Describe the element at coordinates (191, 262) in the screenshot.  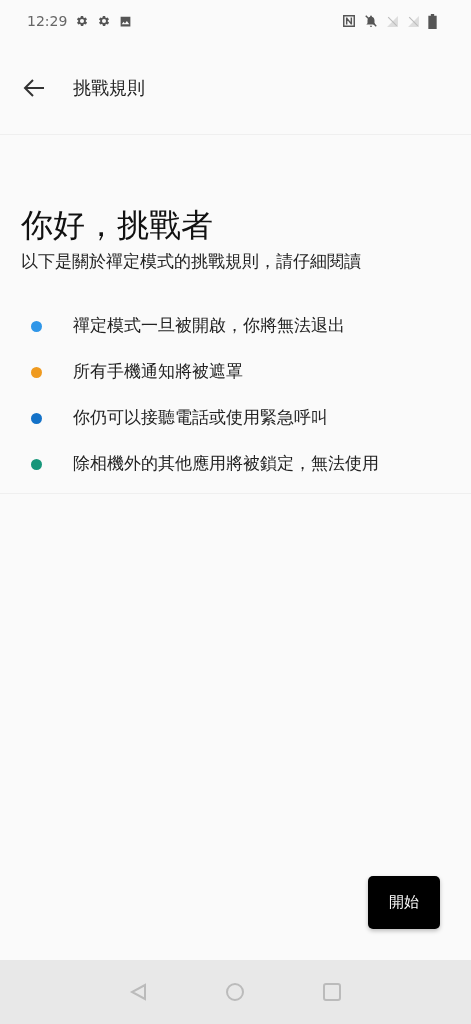
I see `intro-text: 以下是關於禪定模式的挑戰規則，請仔細閱讀` at that location.